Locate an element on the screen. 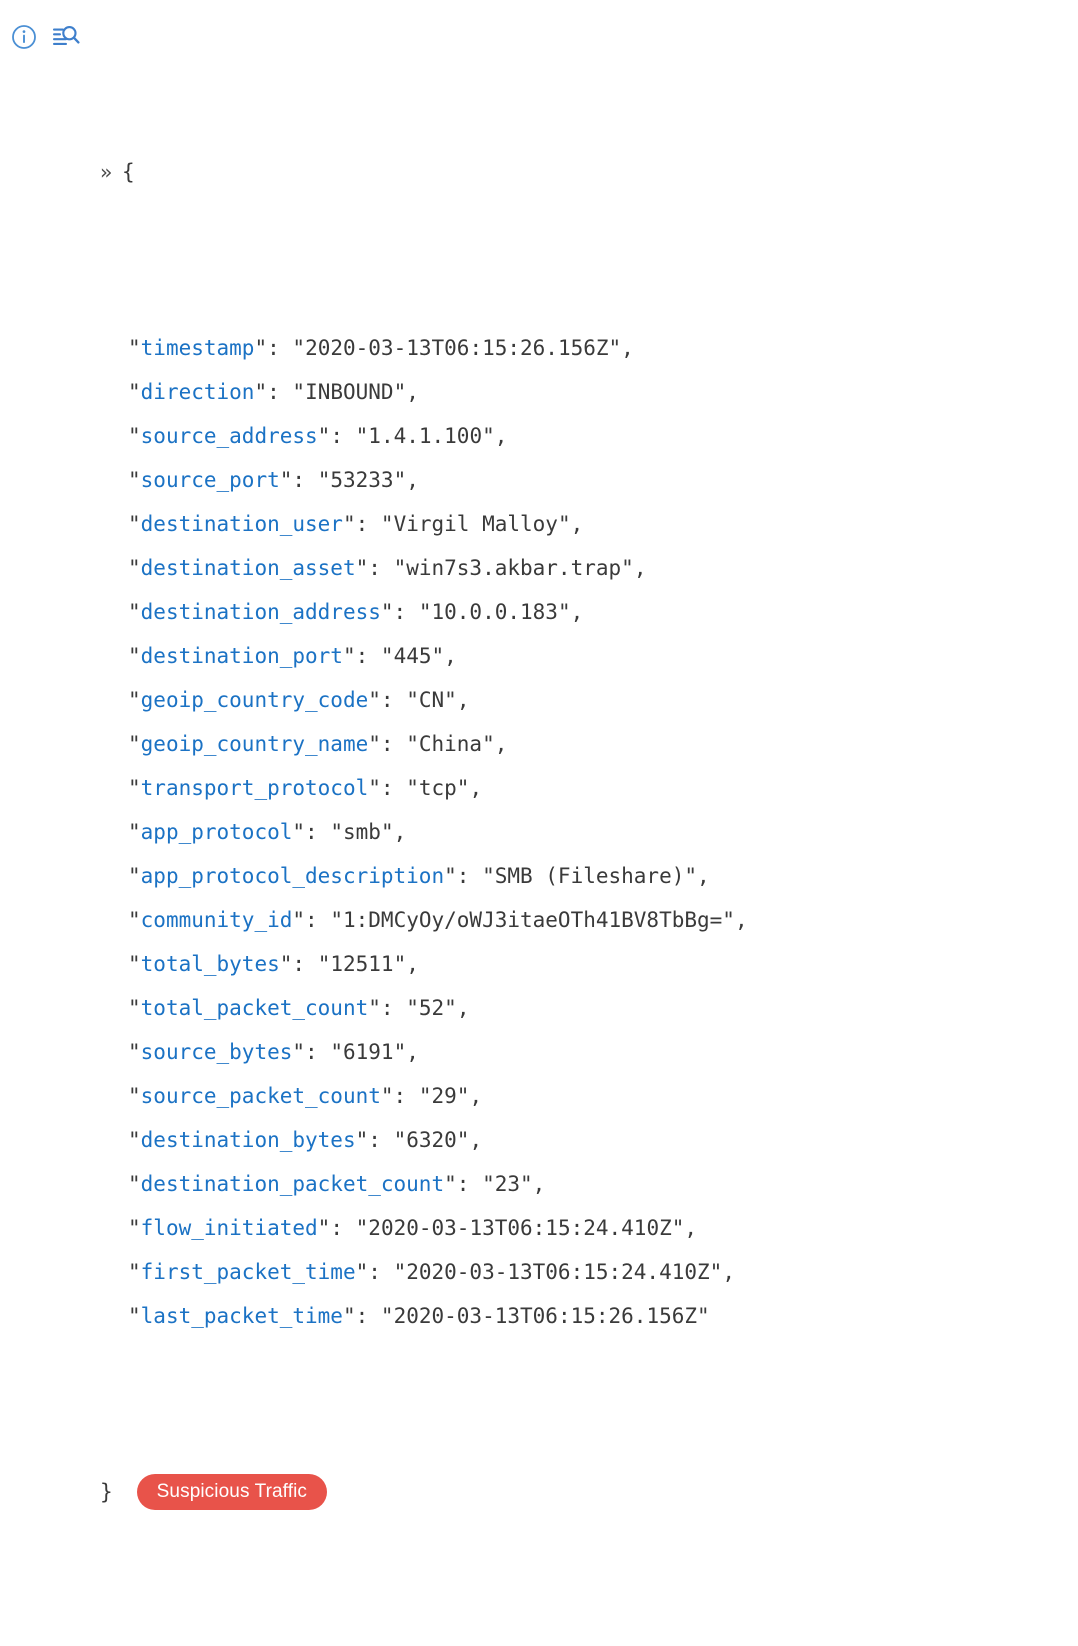 This screenshot has height=1646, width=1078. json-value: win7s3.akbar.trap is located at coordinates (513, 568).